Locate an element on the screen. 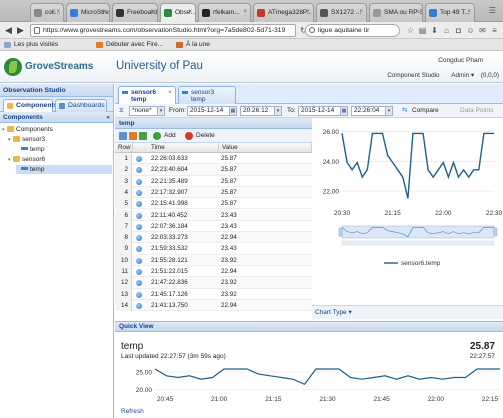 The width and height of the screenshot is (503, 418). home-icon: ⌂ is located at coordinates (446, 30).